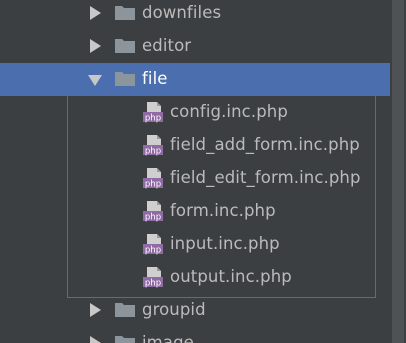  I want to click on tree-item-label: editor, so click(167, 45).